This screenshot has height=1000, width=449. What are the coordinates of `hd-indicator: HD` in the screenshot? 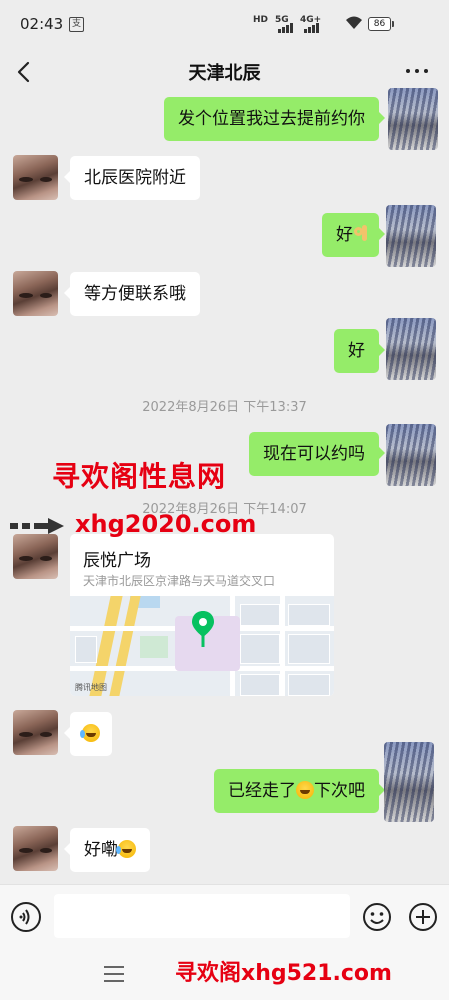 It's located at (261, 20).